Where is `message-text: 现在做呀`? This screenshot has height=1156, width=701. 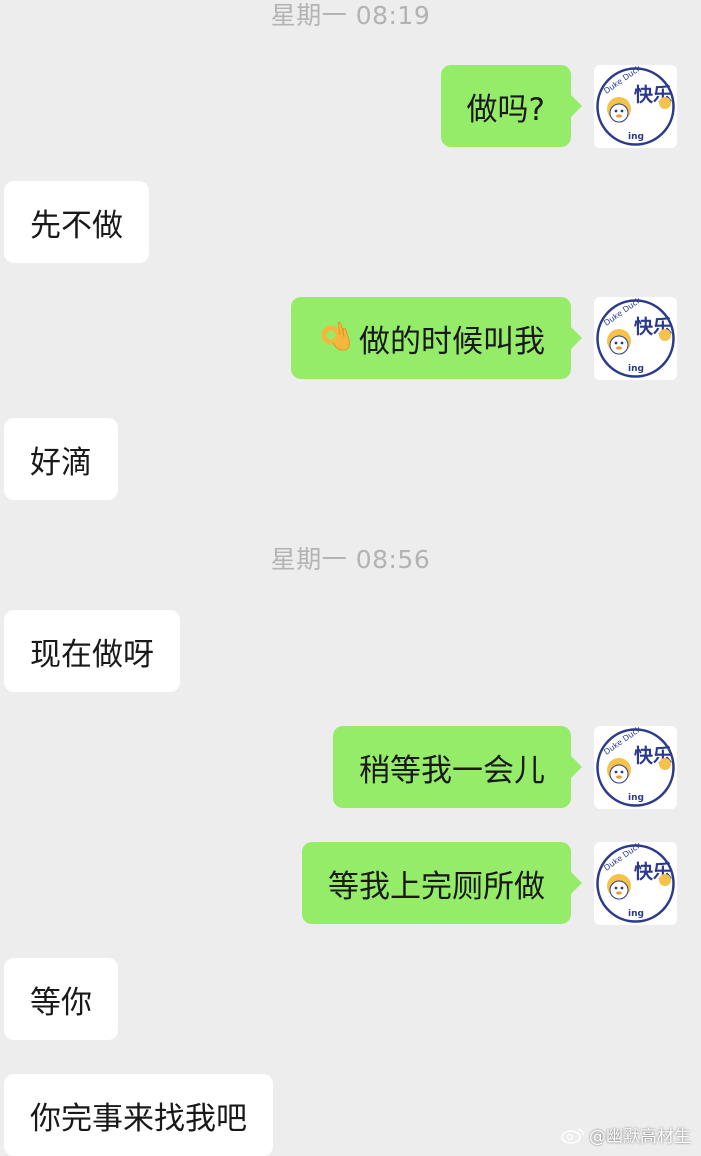
message-text: 现在做呀 is located at coordinates (92, 654).